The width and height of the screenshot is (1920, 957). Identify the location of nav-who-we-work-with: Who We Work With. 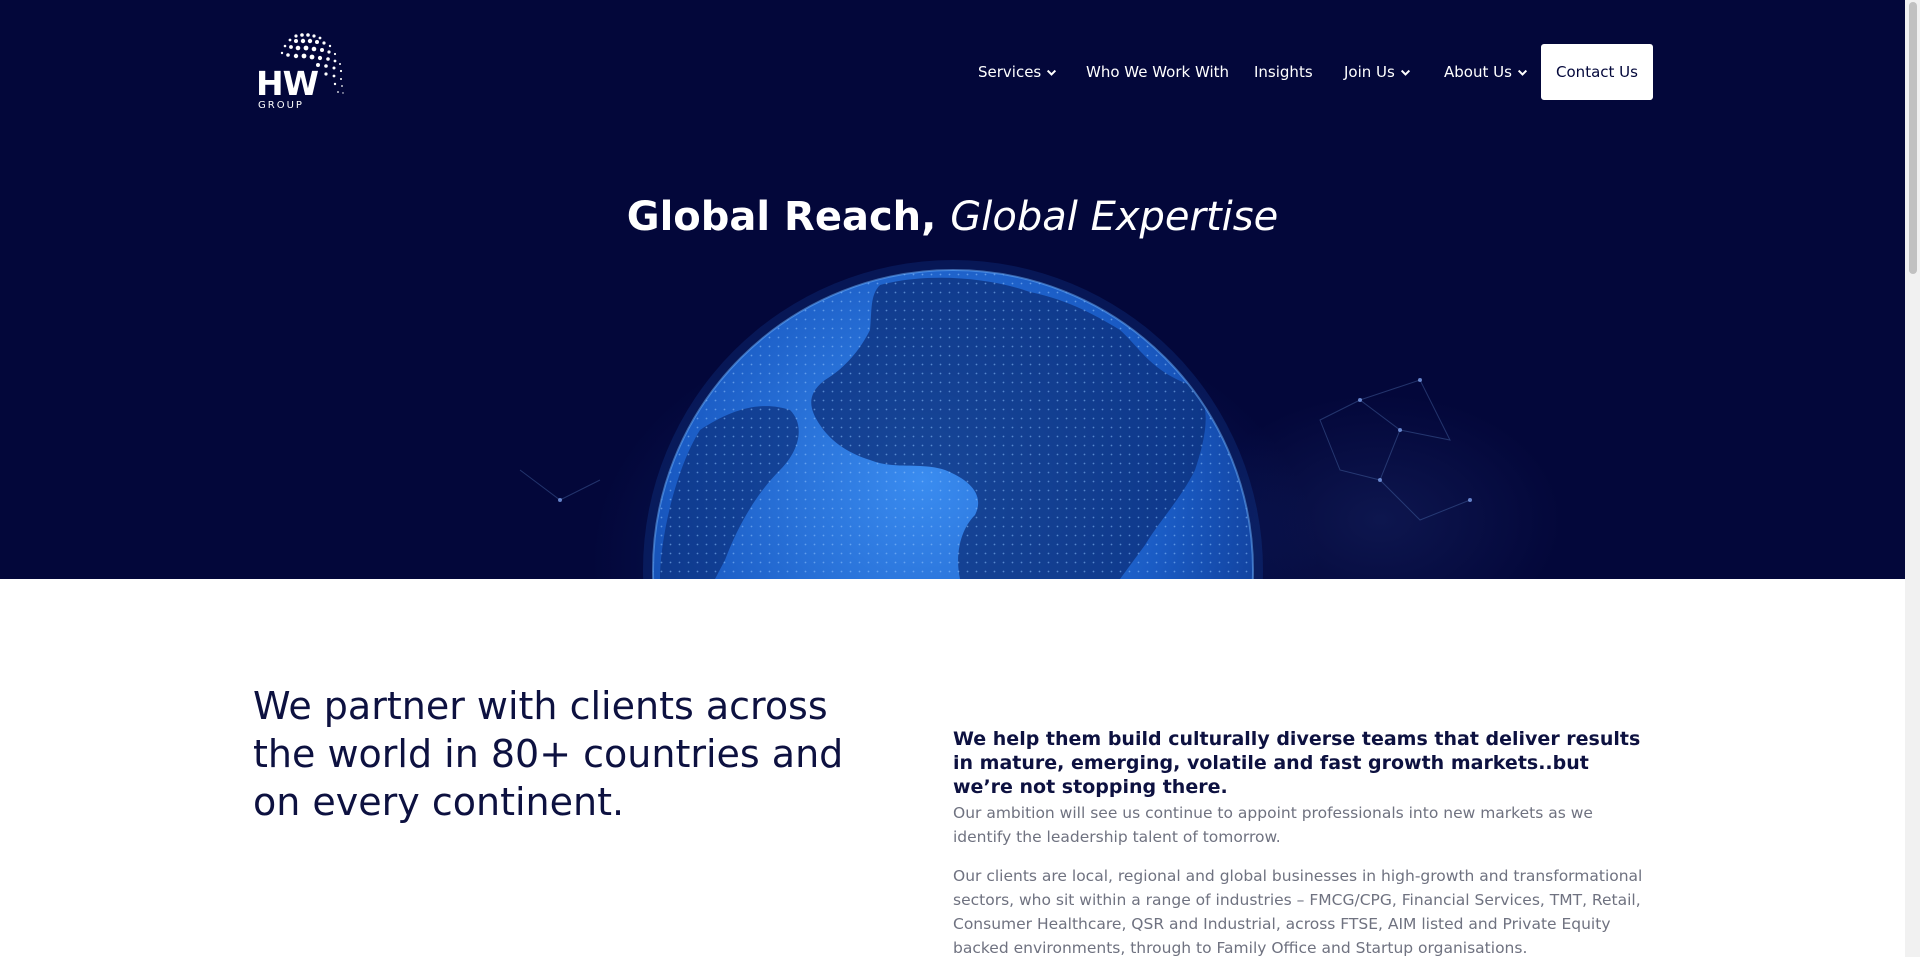
(1157, 72).